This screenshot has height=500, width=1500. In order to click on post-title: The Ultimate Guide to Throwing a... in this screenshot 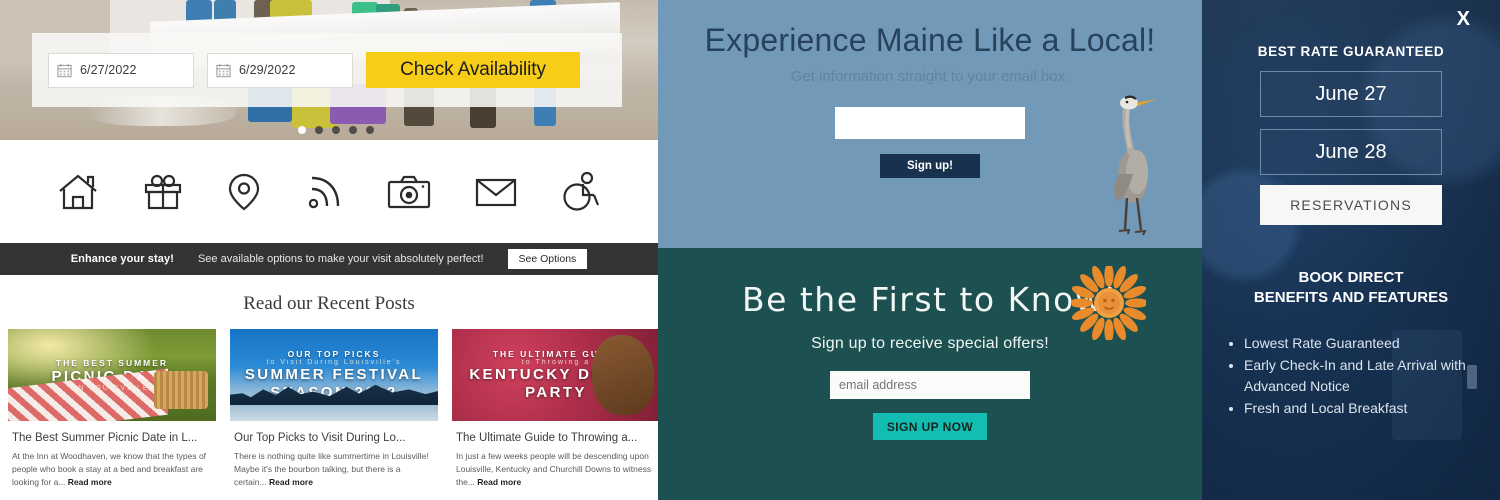, I will do `click(555, 435)`.